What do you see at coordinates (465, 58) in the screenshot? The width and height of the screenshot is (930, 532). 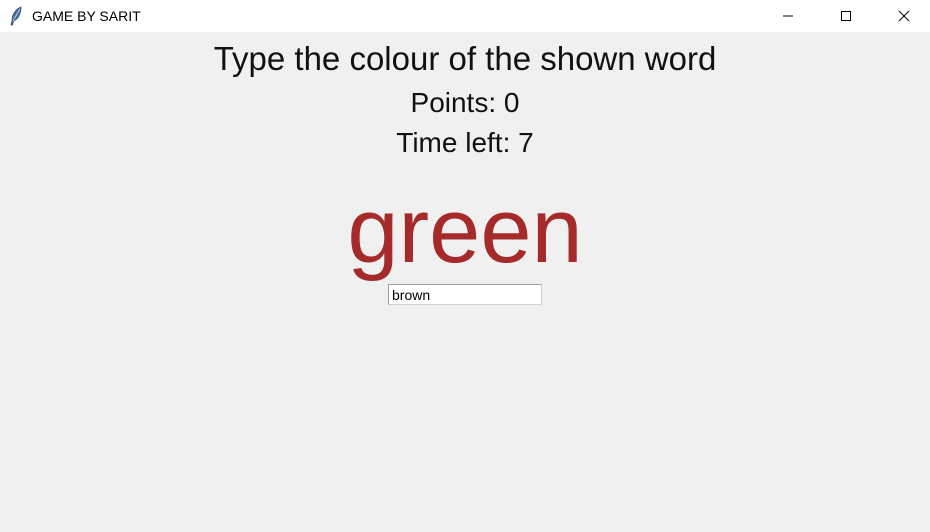 I see `instruction-label: Type the colour of the shown word` at bounding box center [465, 58].